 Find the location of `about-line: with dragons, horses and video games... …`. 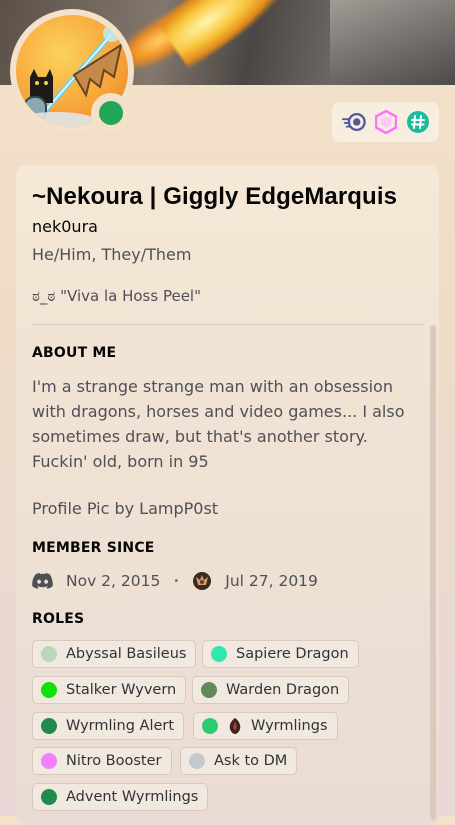

about-line: with dragons, horses and video games... … is located at coordinates (218, 411).